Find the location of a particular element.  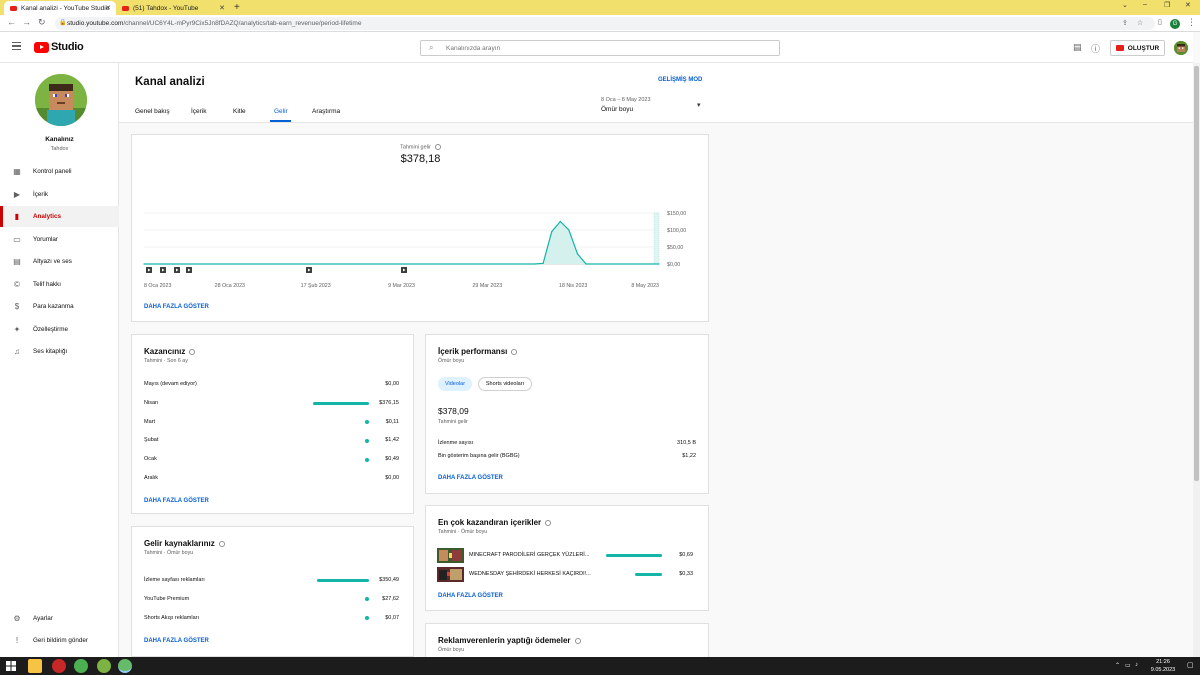

forward-icon: → is located at coordinates (26, 22).